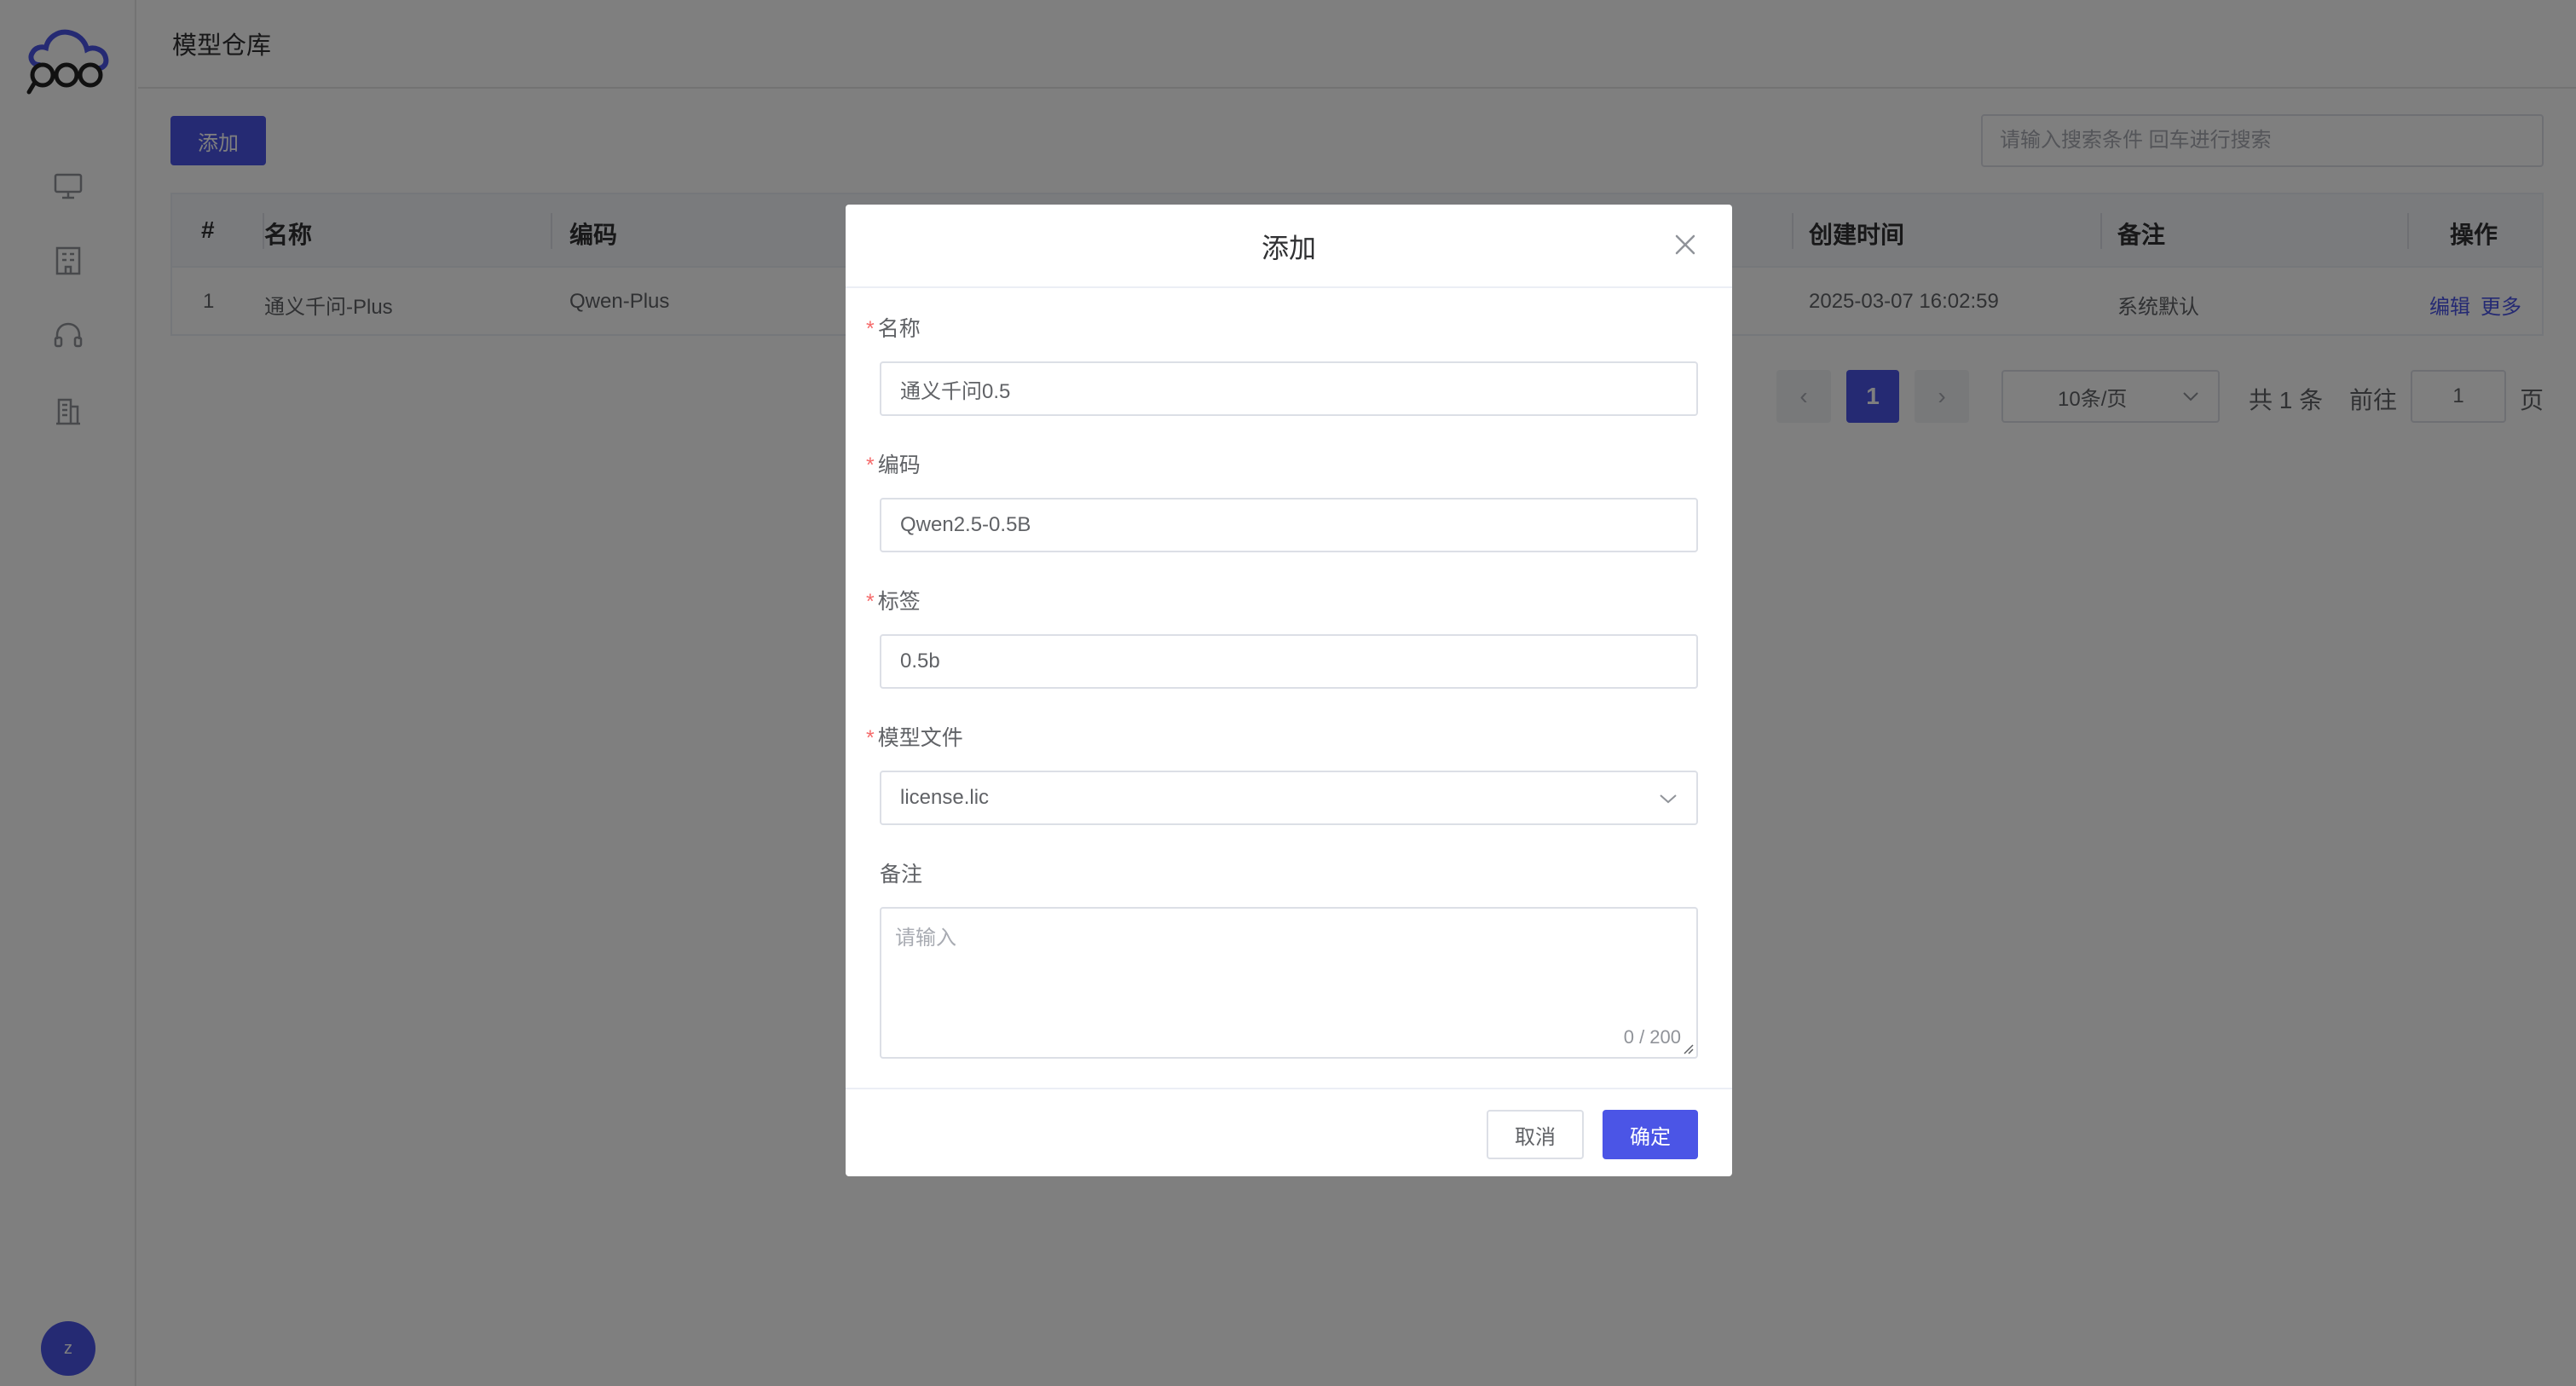 This screenshot has width=2576, height=1386. What do you see at coordinates (1289, 983) in the screenshot?
I see `remark-textarea: 请输入 0 / 200` at bounding box center [1289, 983].